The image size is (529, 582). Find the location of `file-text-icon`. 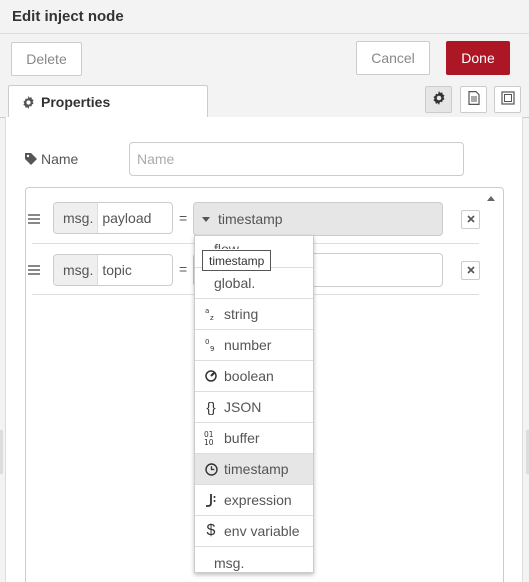

file-text-icon is located at coordinates (473, 99).